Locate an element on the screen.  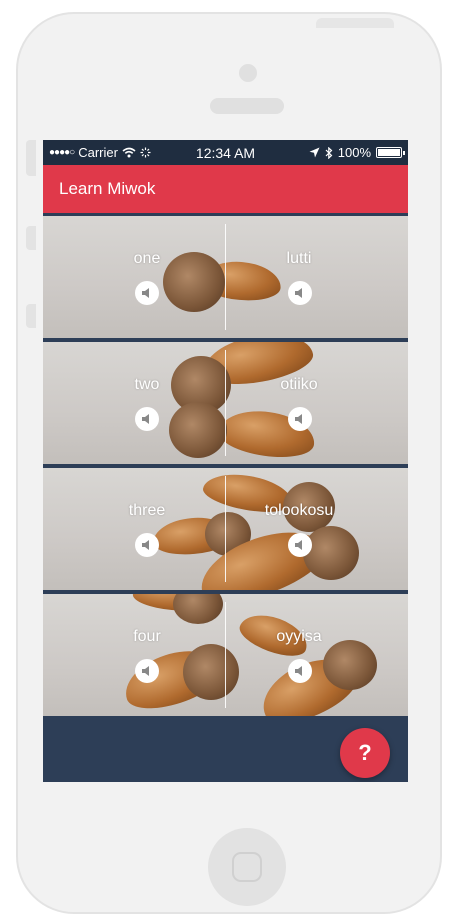
miwok-word: oyyisa is located at coordinates (299, 636).